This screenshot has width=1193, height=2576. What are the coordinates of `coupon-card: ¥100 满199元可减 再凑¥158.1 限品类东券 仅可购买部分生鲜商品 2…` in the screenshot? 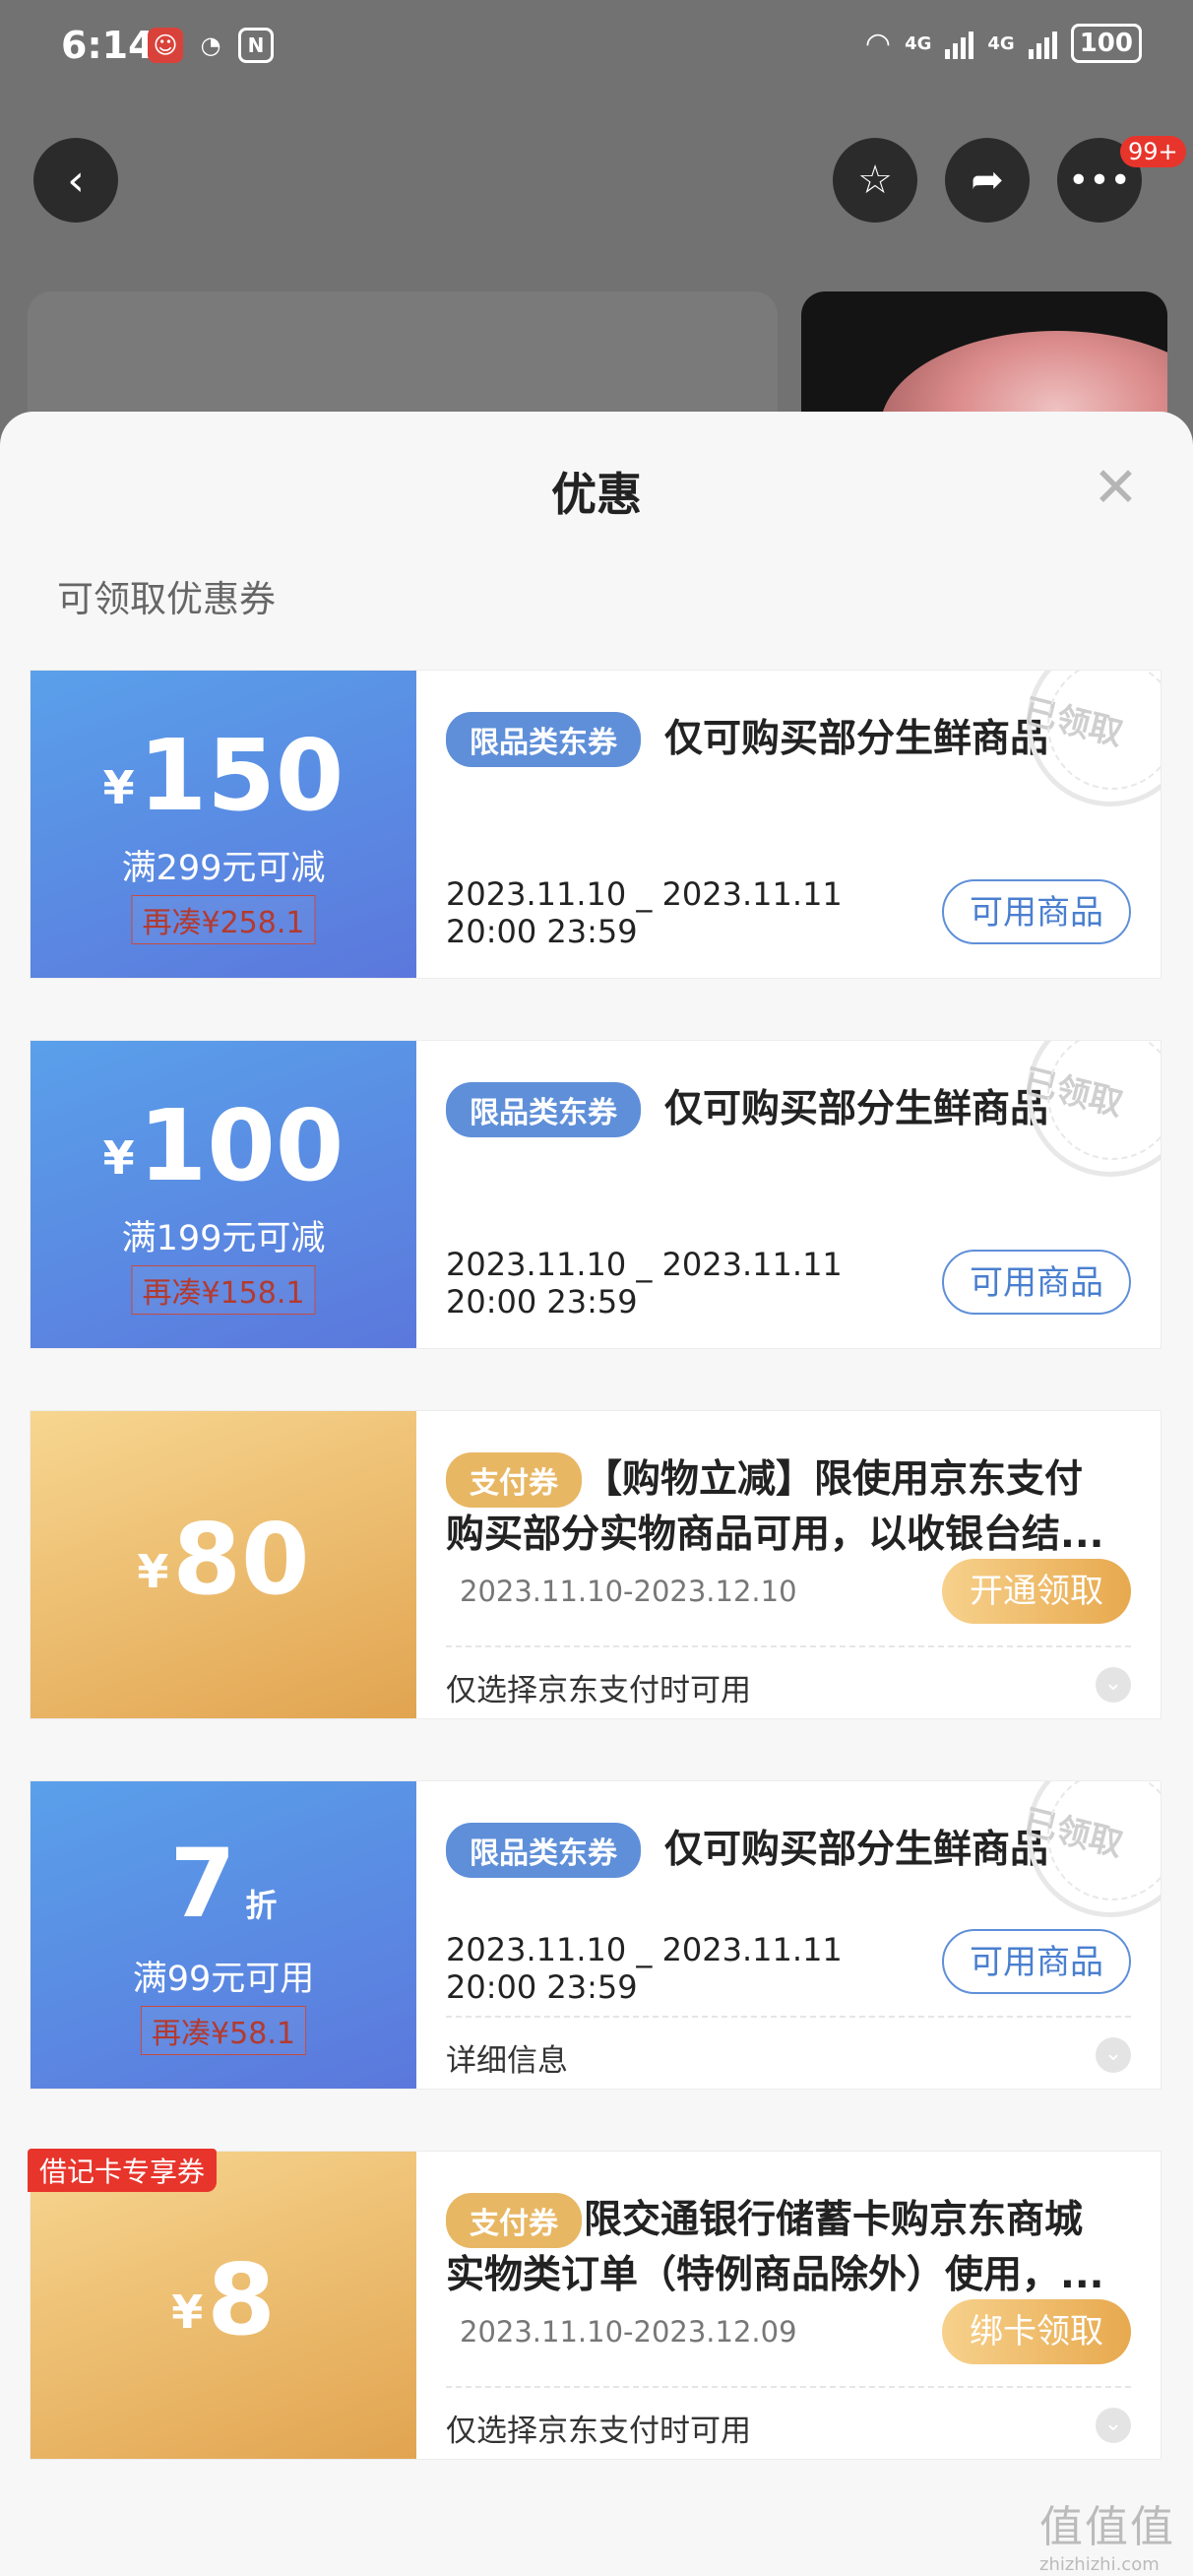 It's located at (596, 1194).